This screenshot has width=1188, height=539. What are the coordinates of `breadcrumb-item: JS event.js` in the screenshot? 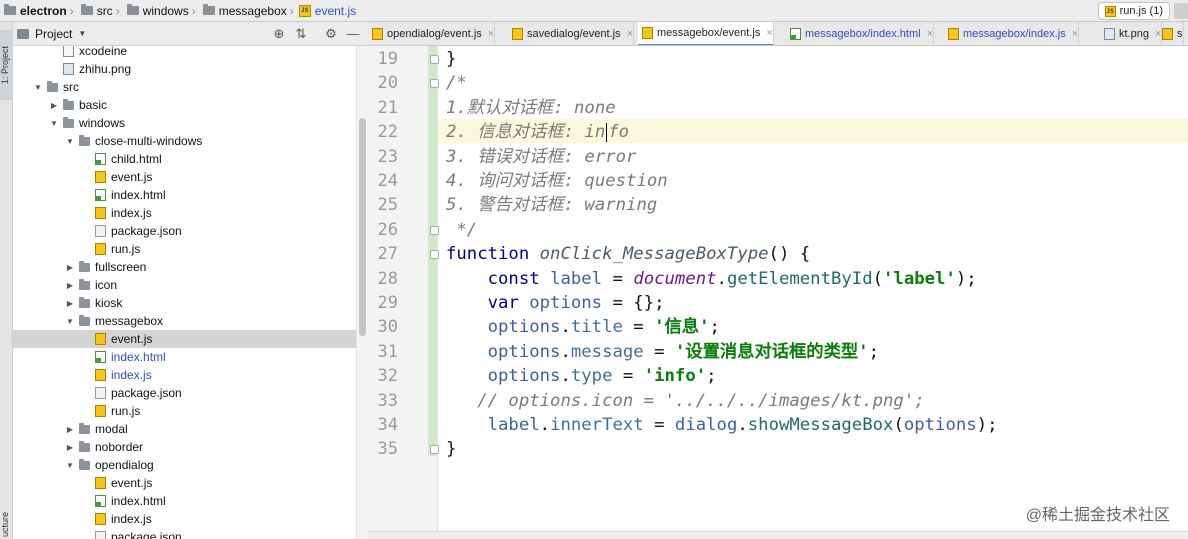 It's located at (326, 11).